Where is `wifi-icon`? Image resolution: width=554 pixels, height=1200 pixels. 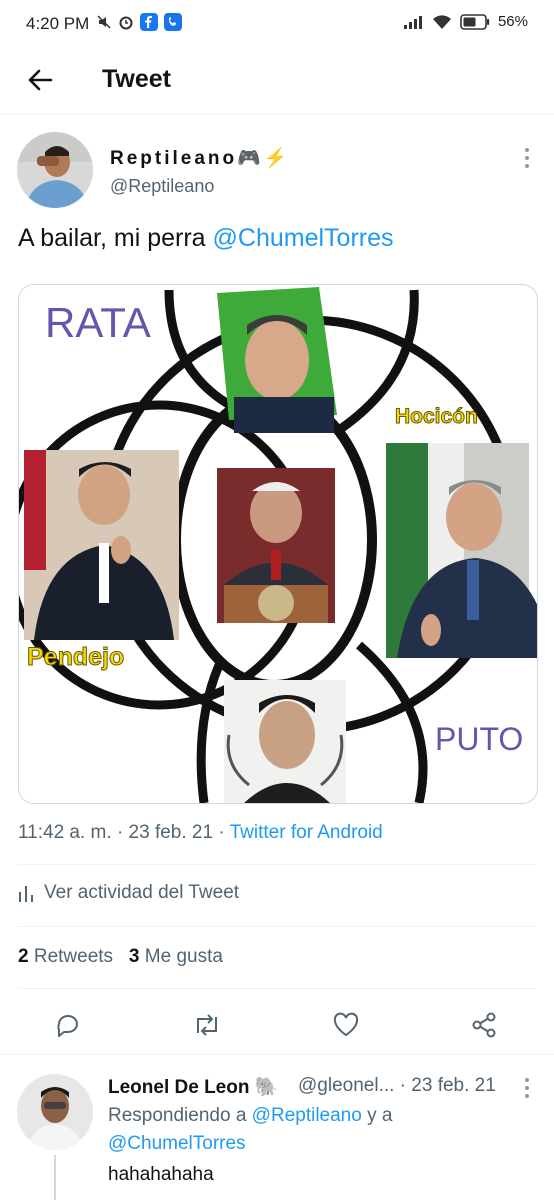 wifi-icon is located at coordinates (441, 21).